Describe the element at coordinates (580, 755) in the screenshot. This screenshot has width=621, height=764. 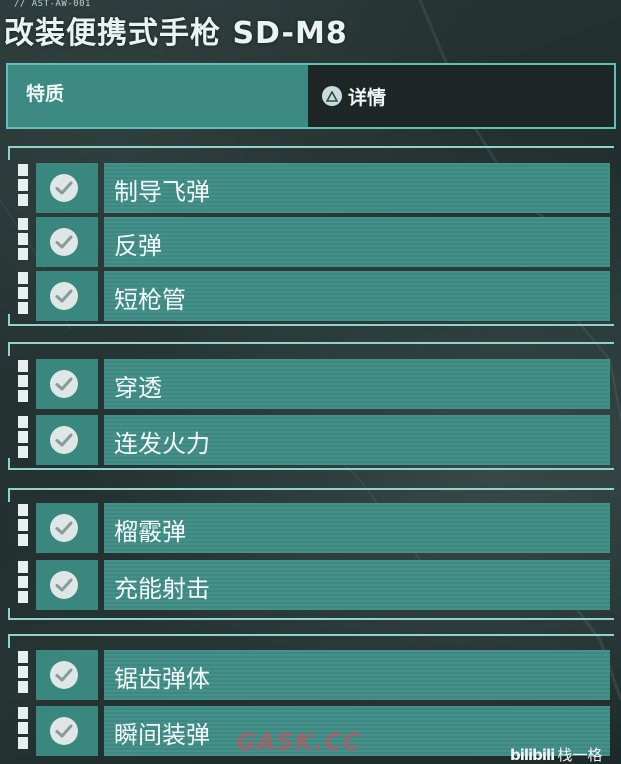
I see `uploader-name: 栈一格` at that location.